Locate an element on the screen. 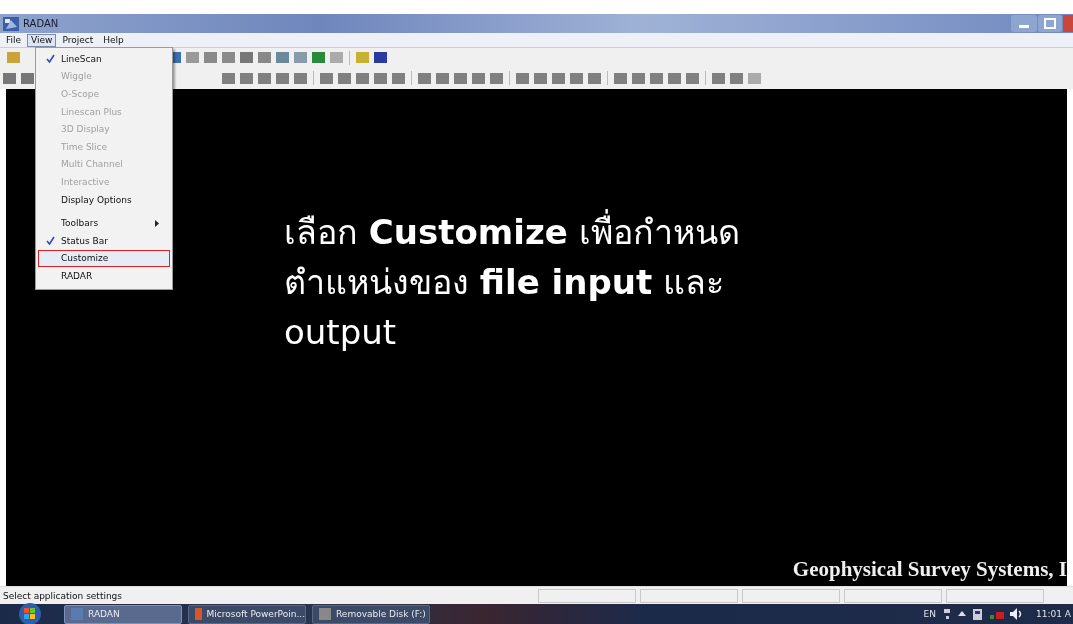 The width and height of the screenshot is (1073, 624). menu-item: File is located at coordinates (14, 40).